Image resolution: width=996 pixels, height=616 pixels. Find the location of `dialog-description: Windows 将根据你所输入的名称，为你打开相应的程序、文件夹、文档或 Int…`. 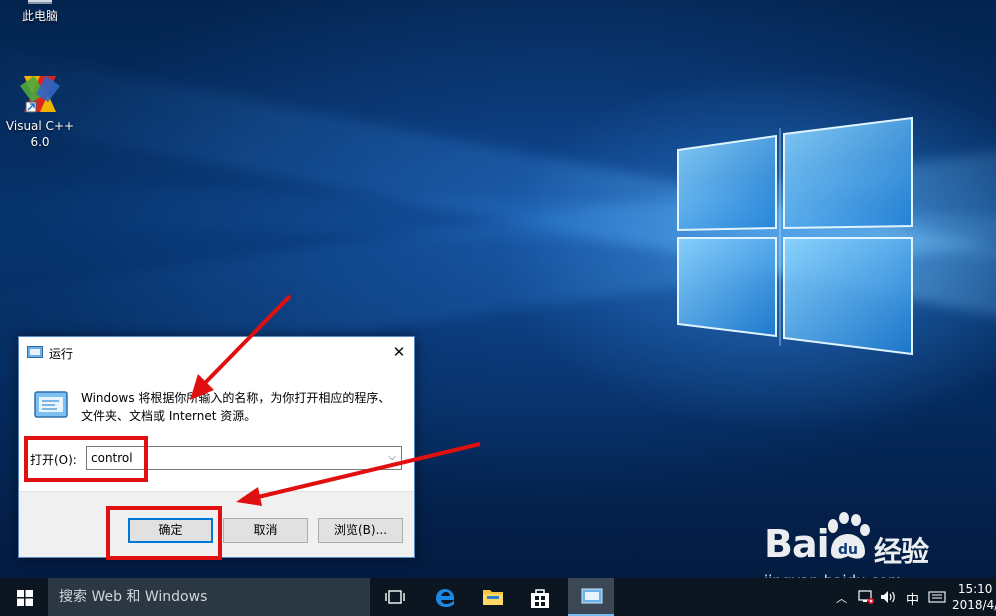

dialog-description: Windows 将根据你所输入的名称，为你打开相应的程序、文件夹、文档或 Int… is located at coordinates (236, 407).